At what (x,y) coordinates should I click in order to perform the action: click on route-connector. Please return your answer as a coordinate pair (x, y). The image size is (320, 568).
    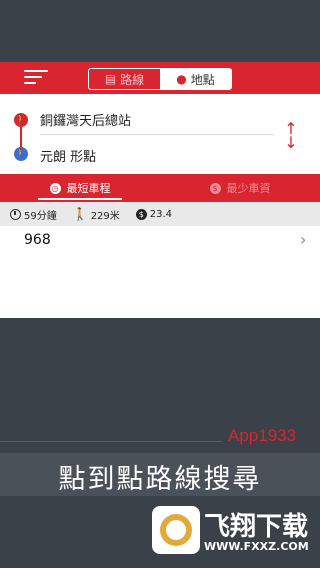
    Looking at the image, I should click on (21, 137).